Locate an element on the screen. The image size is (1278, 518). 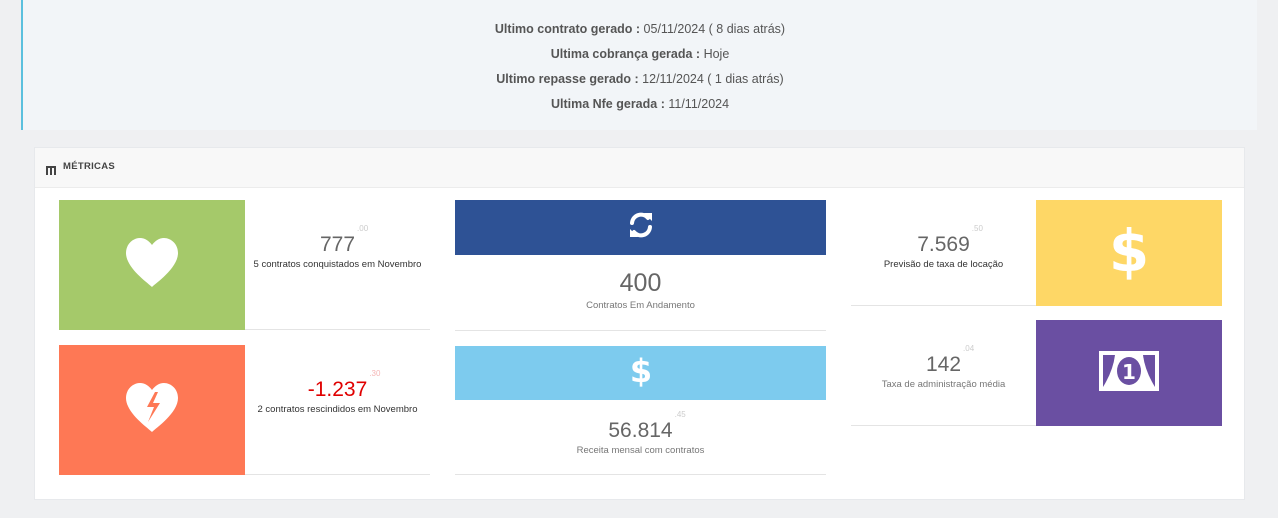
admin-fee-values: 142.04 Taxa de administração média is located at coordinates (943, 368).